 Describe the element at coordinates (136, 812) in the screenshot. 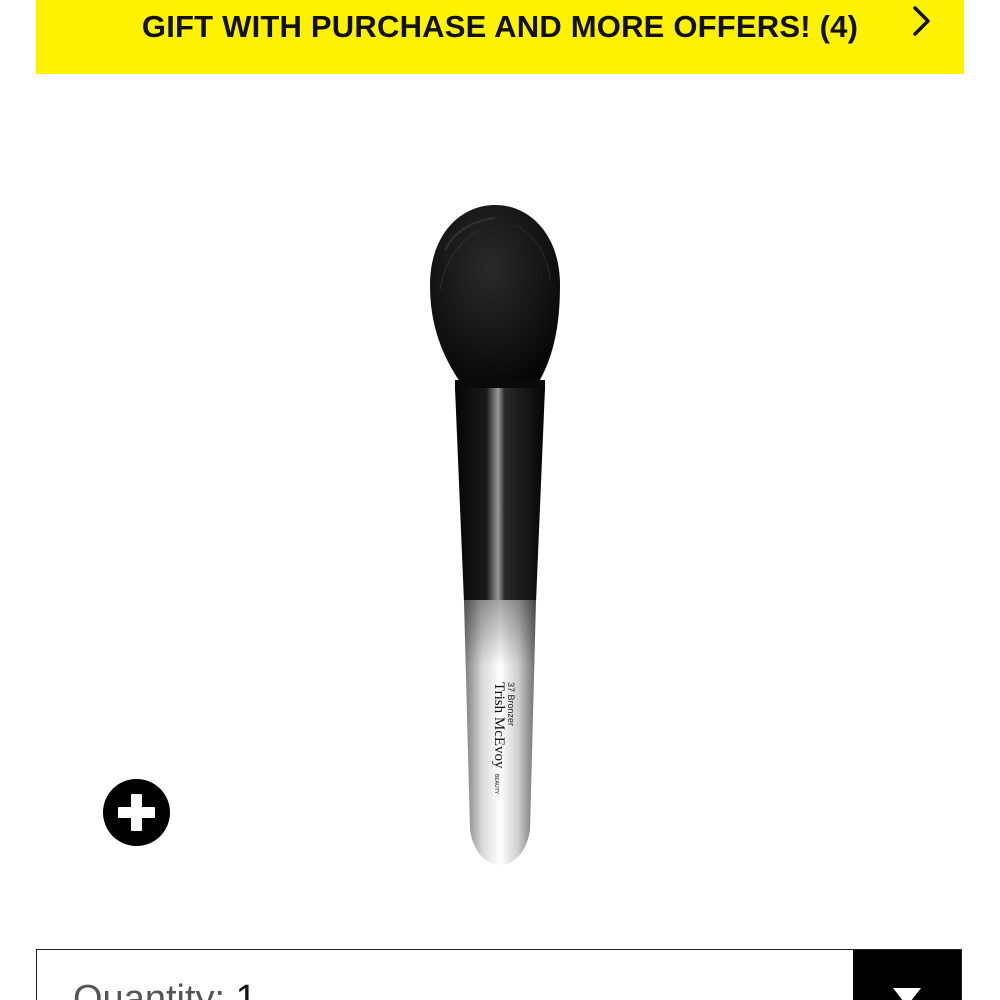

I see `zoom-button` at that location.